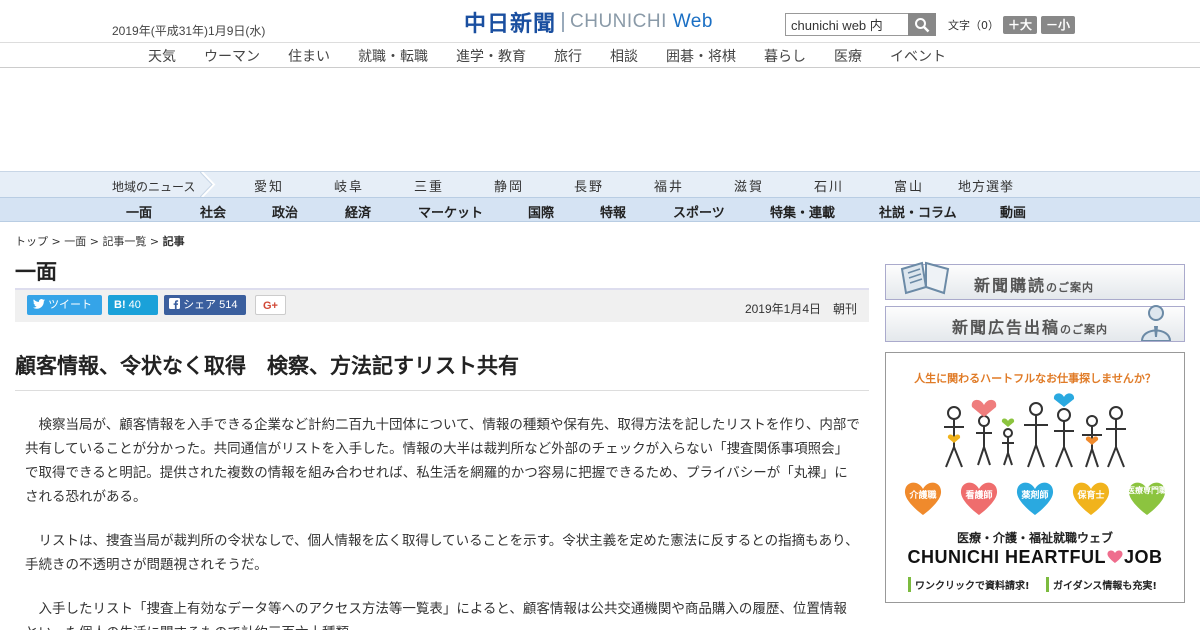 This screenshot has width=1200, height=630. I want to click on tweet-label: ツイート, so click(70, 305).